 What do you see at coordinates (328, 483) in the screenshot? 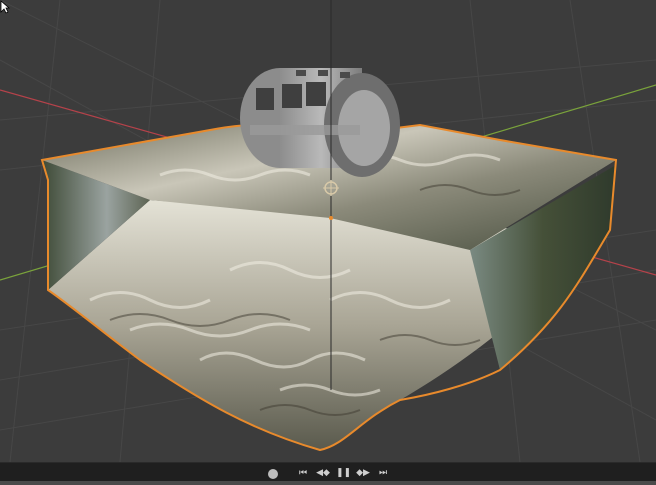
I see `timeline-scrub-track` at bounding box center [328, 483].